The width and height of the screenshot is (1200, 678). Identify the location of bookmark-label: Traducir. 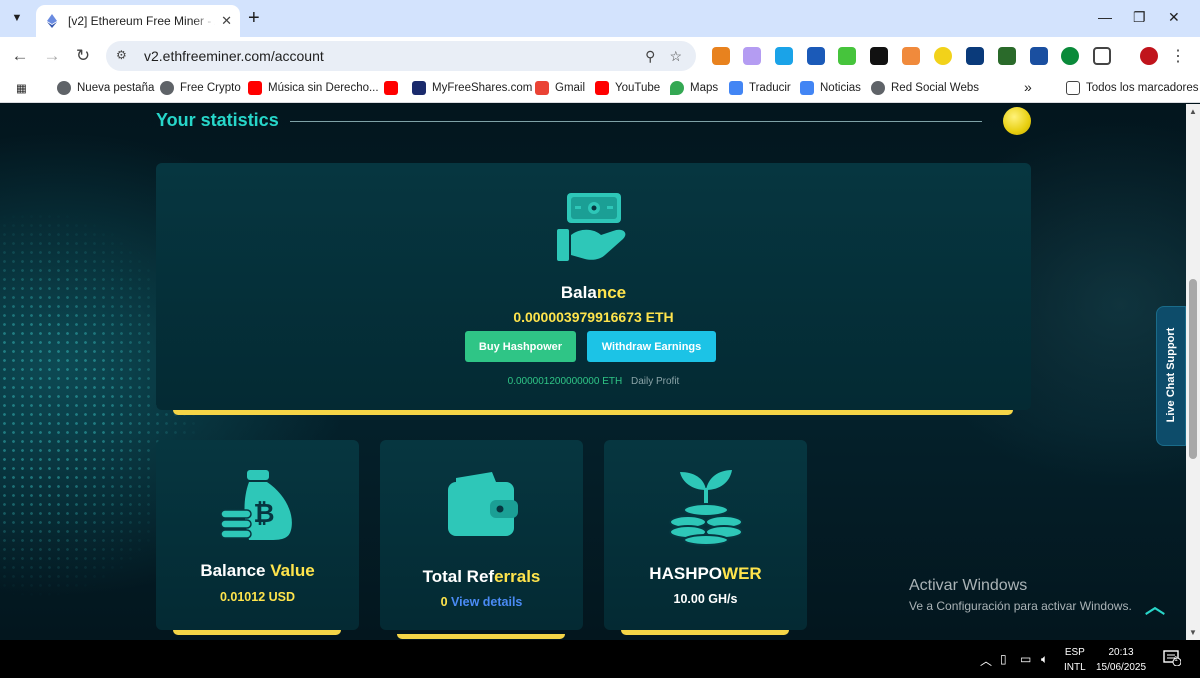
(770, 88).